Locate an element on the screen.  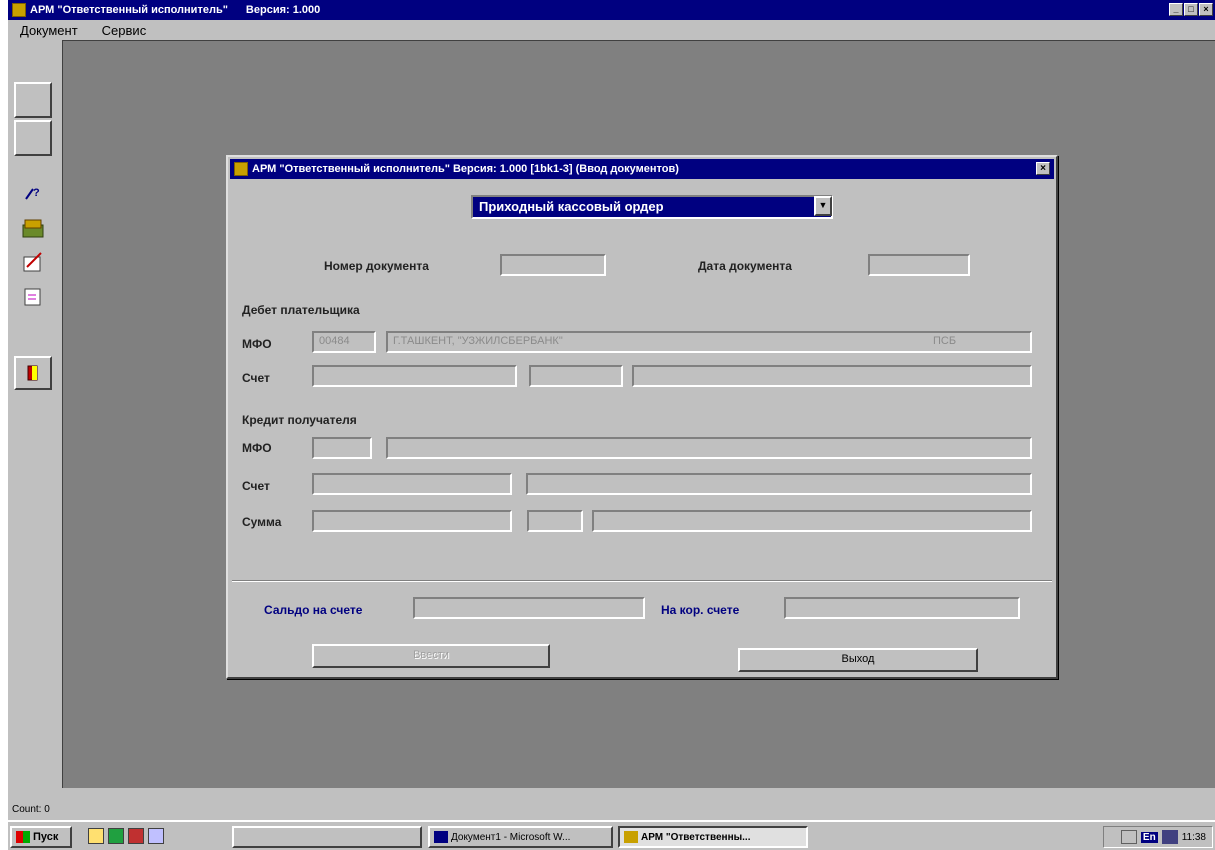
debit-bank-suffix: ПСБ is located at coordinates (945, 341).